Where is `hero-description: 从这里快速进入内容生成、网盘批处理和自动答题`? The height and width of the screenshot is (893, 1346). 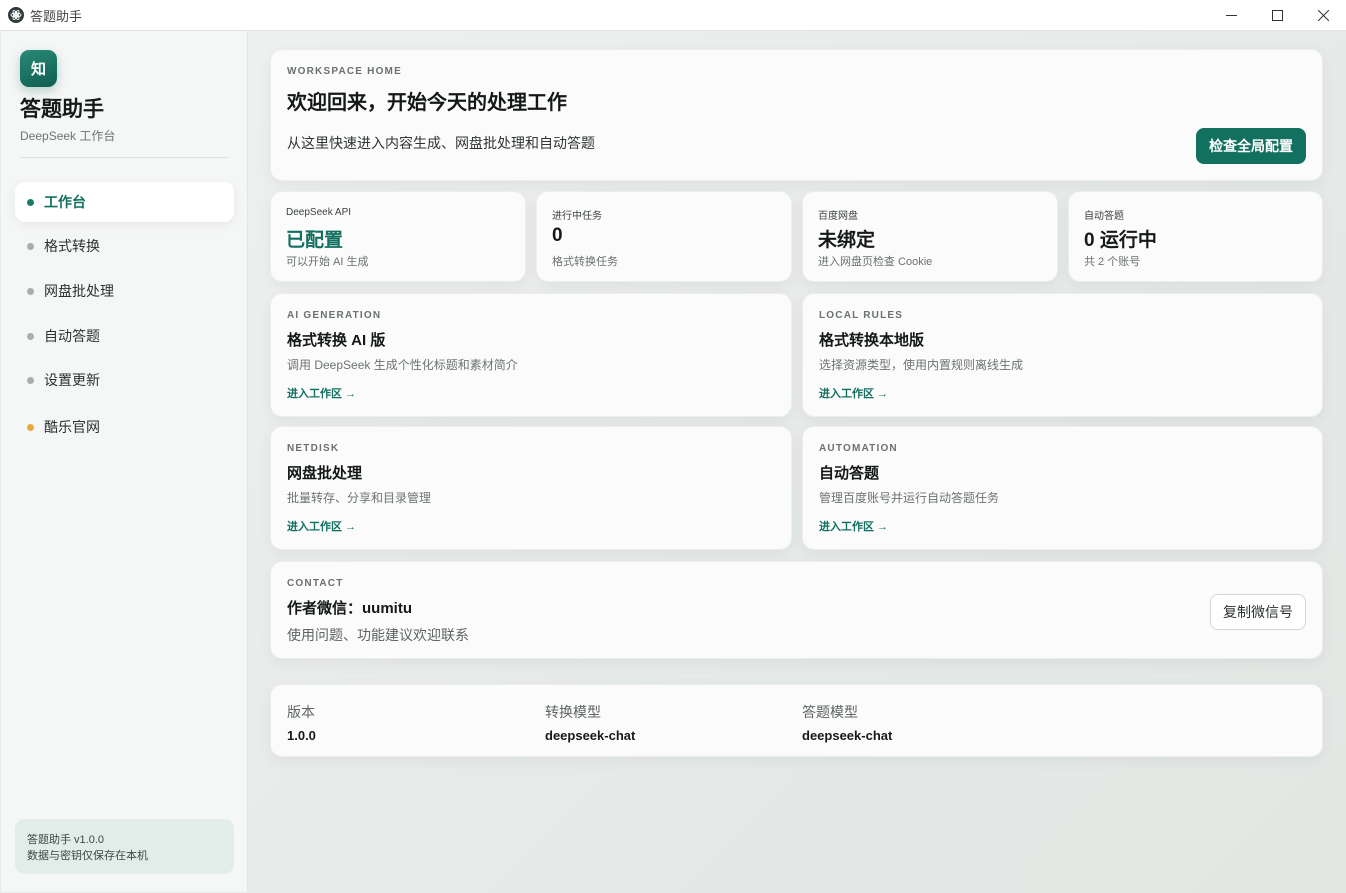 hero-description: 从这里快速进入内容生成、网盘批处理和自动答题 is located at coordinates (441, 143).